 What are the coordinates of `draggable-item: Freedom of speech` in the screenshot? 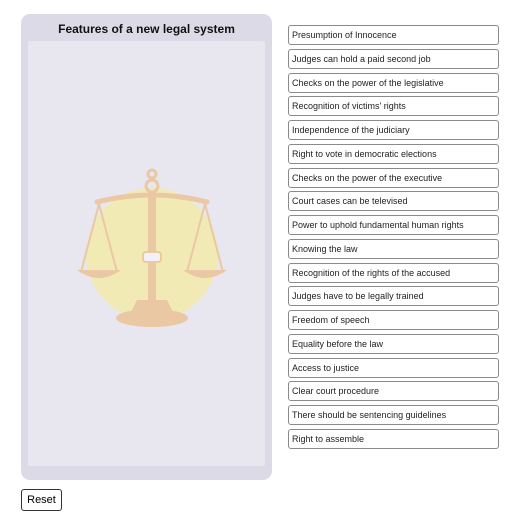 It's located at (393, 320).